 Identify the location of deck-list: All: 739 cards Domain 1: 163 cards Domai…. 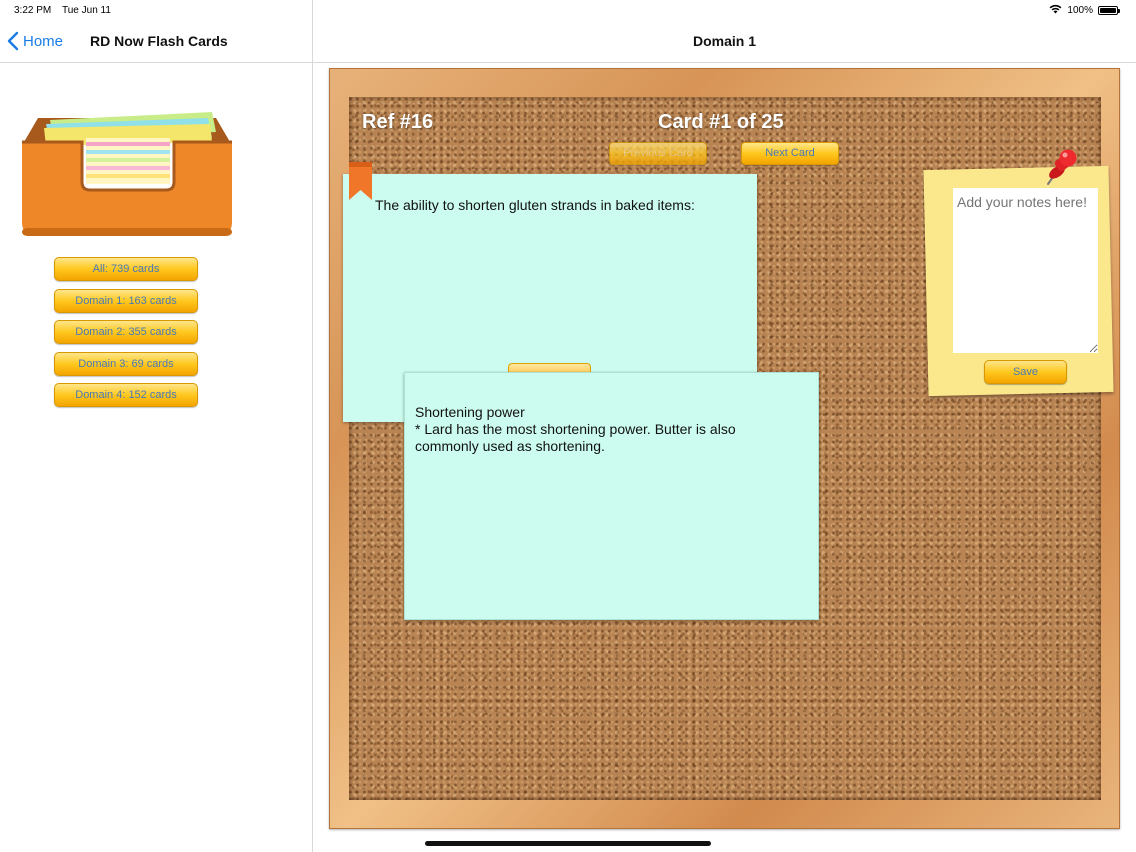
(126, 336).